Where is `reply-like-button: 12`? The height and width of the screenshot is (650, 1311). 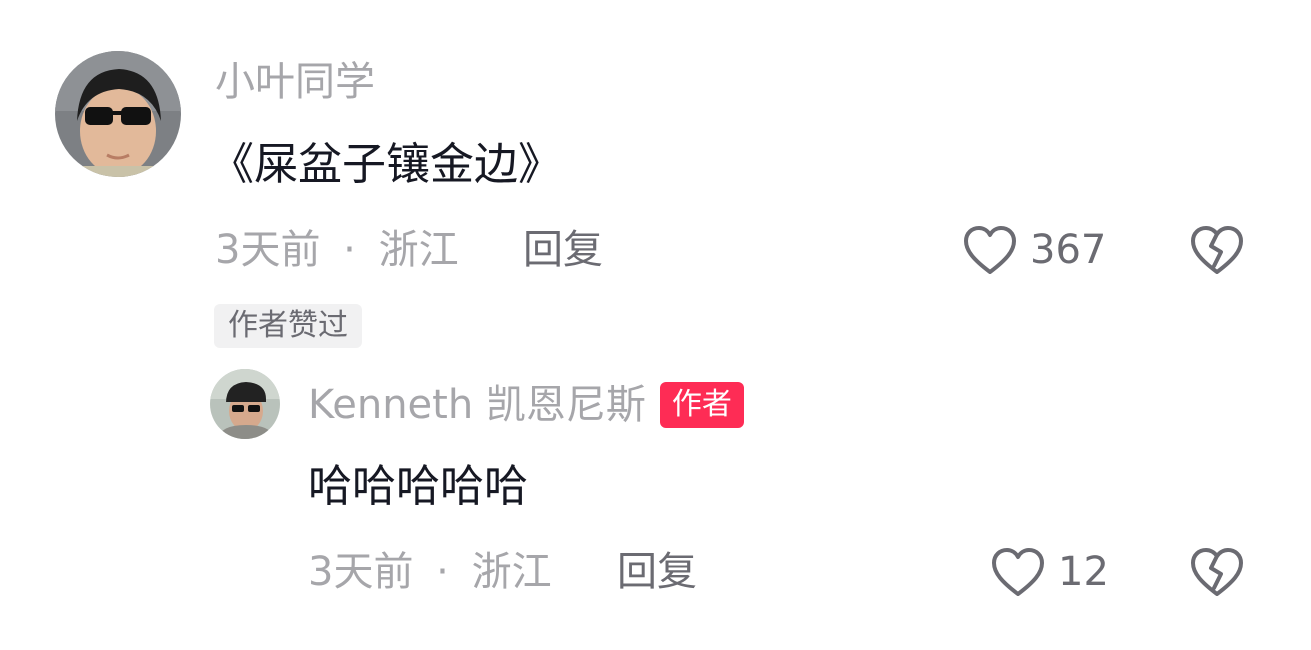 reply-like-button: 12 is located at coordinates (1049, 572).